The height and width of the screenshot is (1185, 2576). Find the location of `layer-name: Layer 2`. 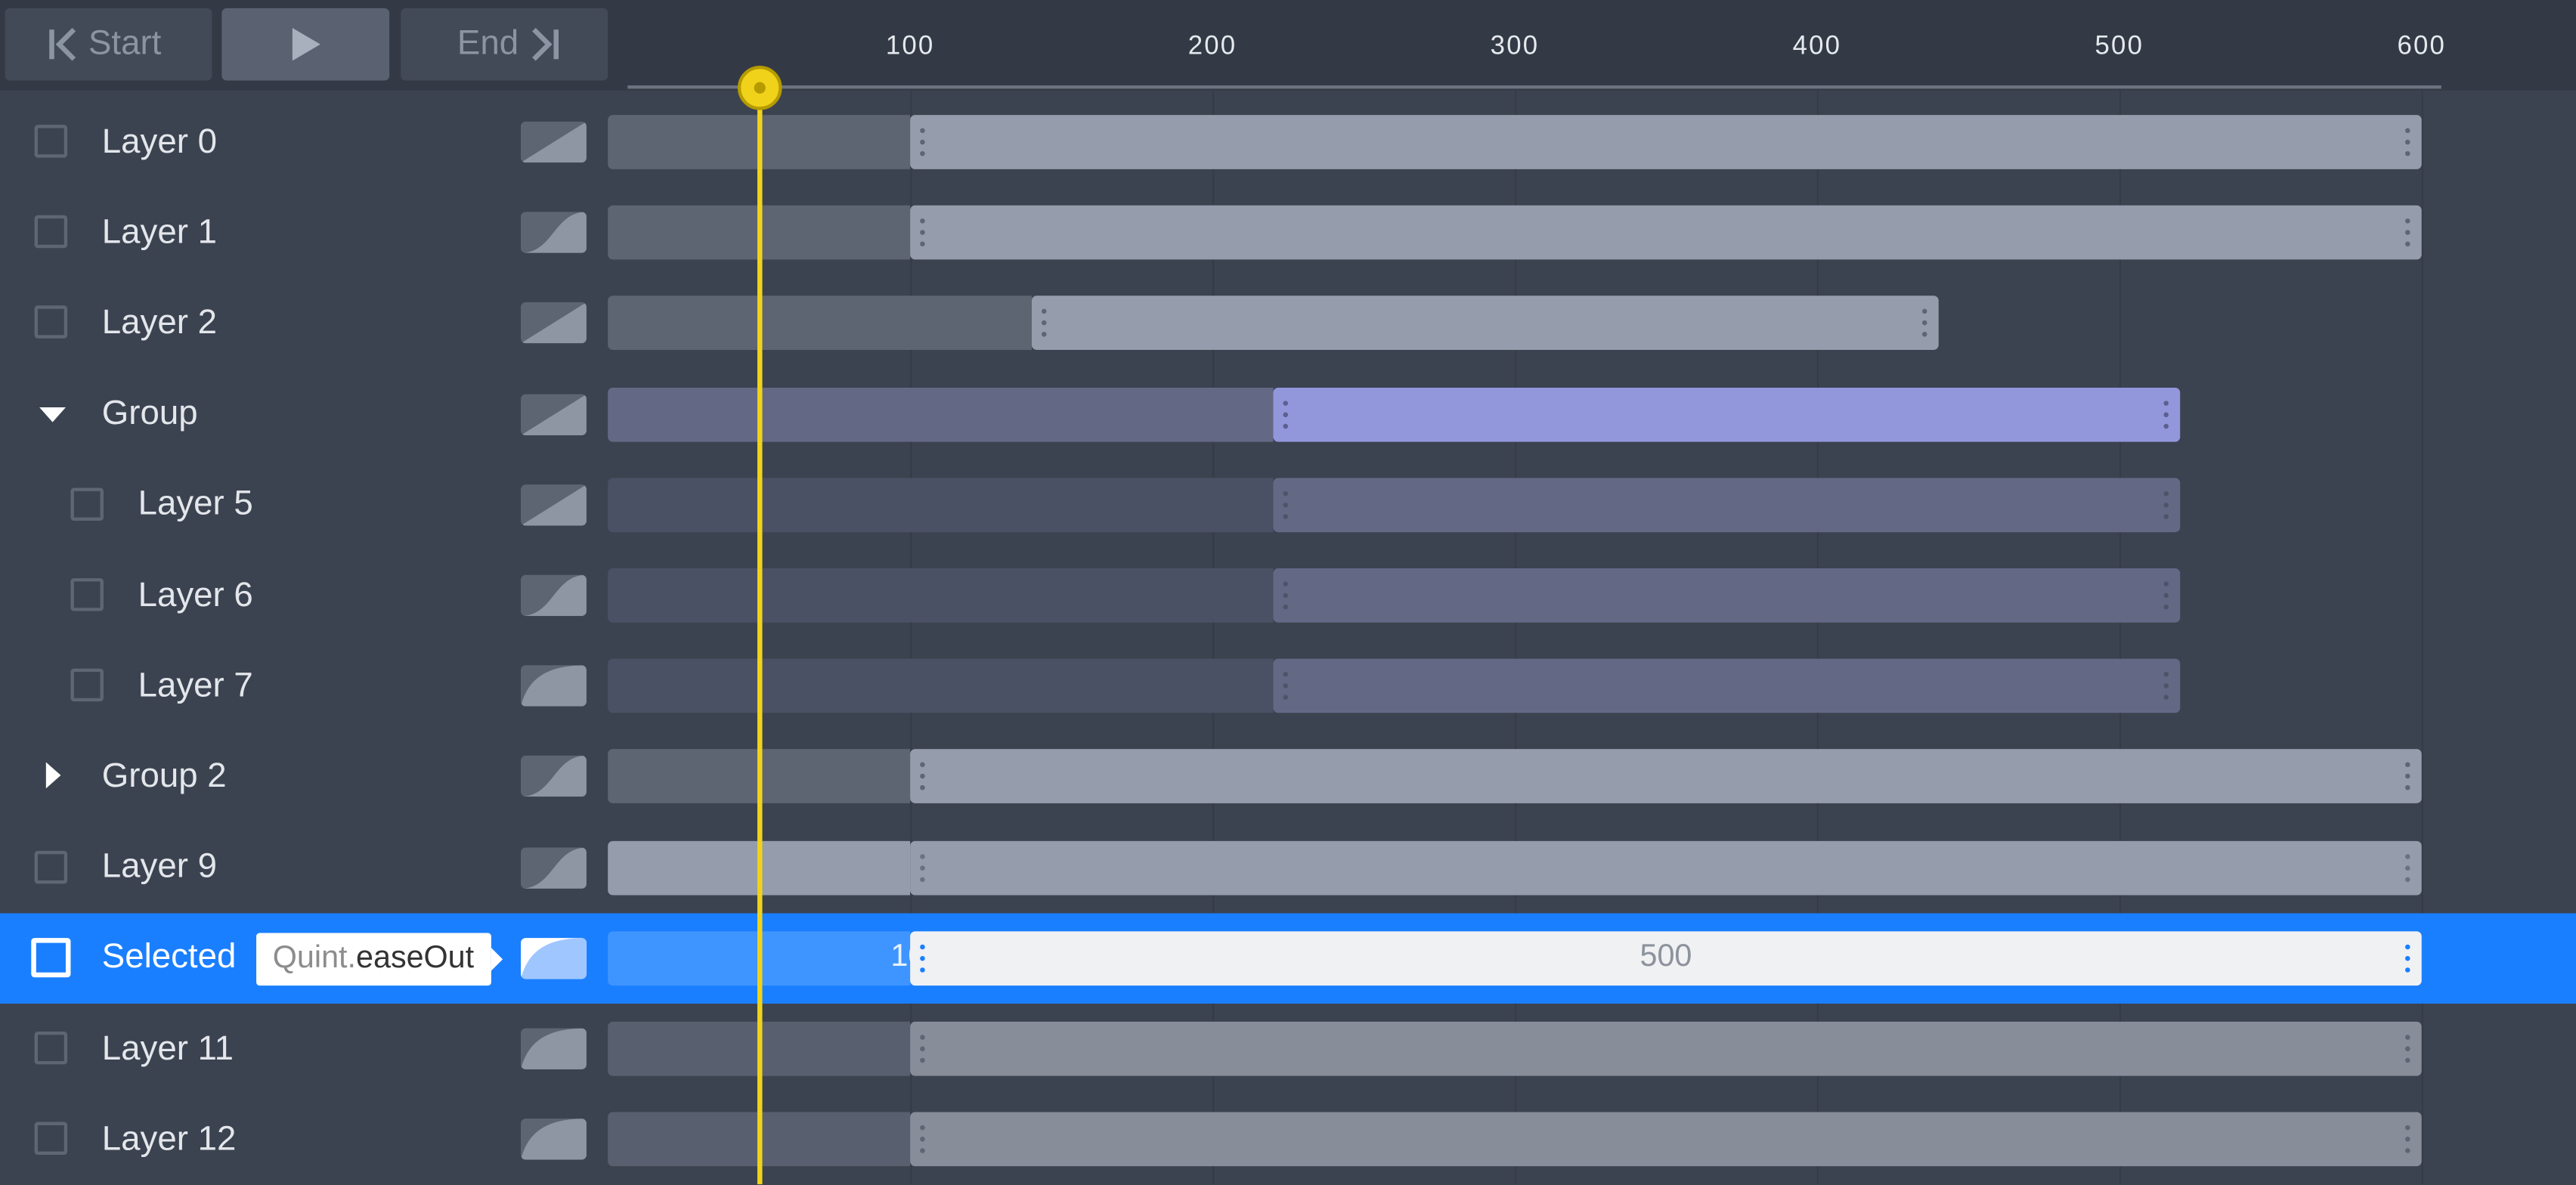

layer-name: Layer 2 is located at coordinates (159, 323).